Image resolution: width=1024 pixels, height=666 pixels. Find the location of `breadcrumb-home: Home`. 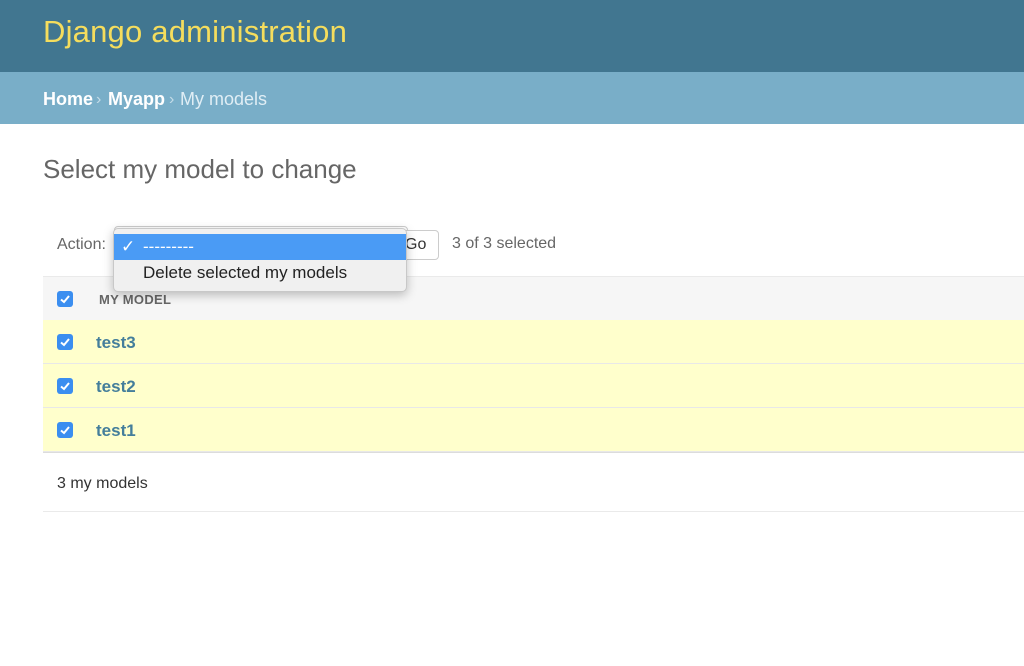

breadcrumb-home: Home is located at coordinates (68, 99).